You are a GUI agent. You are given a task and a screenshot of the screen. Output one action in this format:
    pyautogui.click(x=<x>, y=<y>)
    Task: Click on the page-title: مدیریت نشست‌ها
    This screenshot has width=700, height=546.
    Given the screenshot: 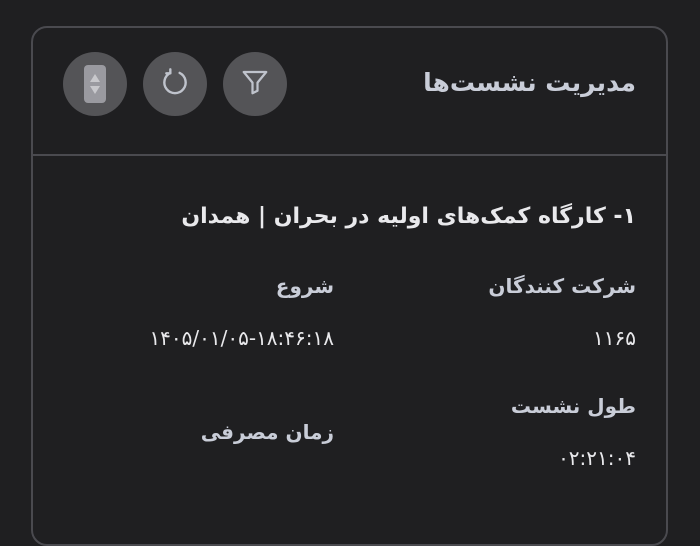 What is the action you would take?
    pyautogui.click(x=529, y=82)
    